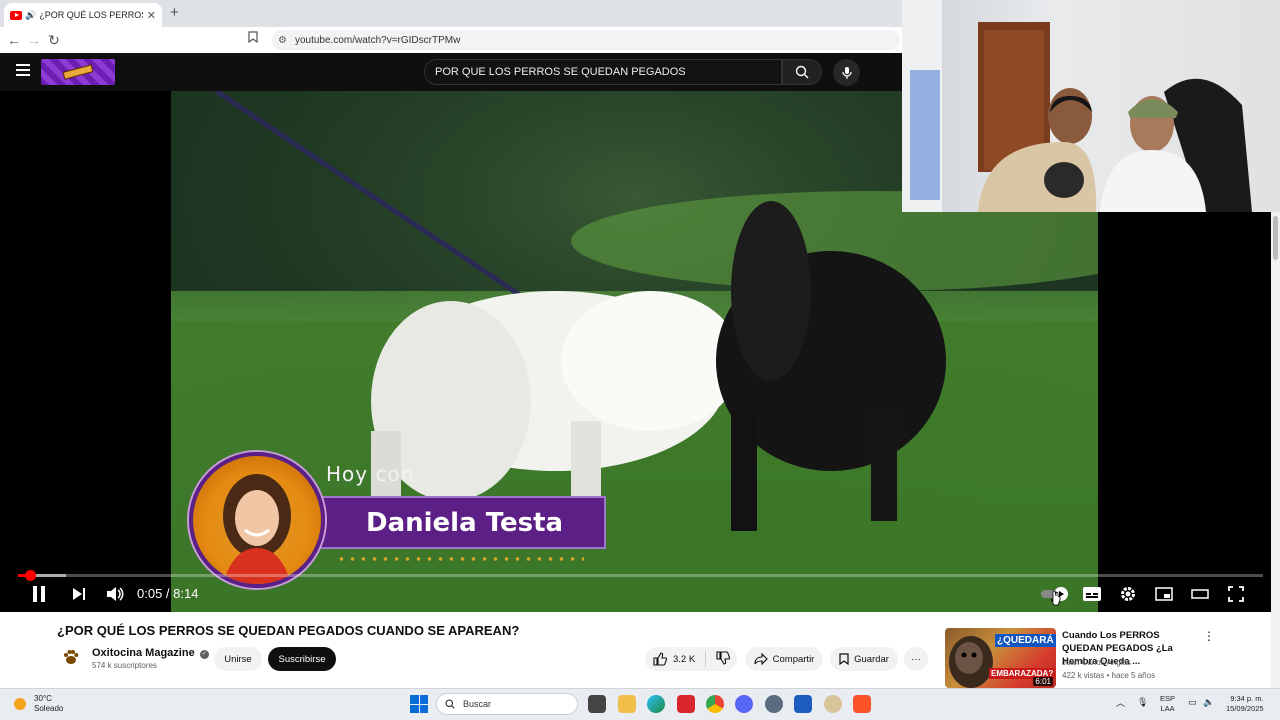  I want to click on language-code: ESP, so click(1168, 698).